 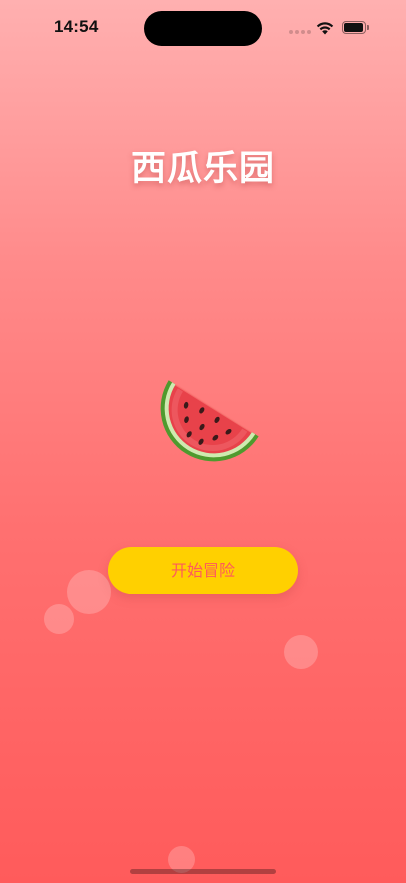 I want to click on cellular-signal-icon, so click(x=300, y=32).